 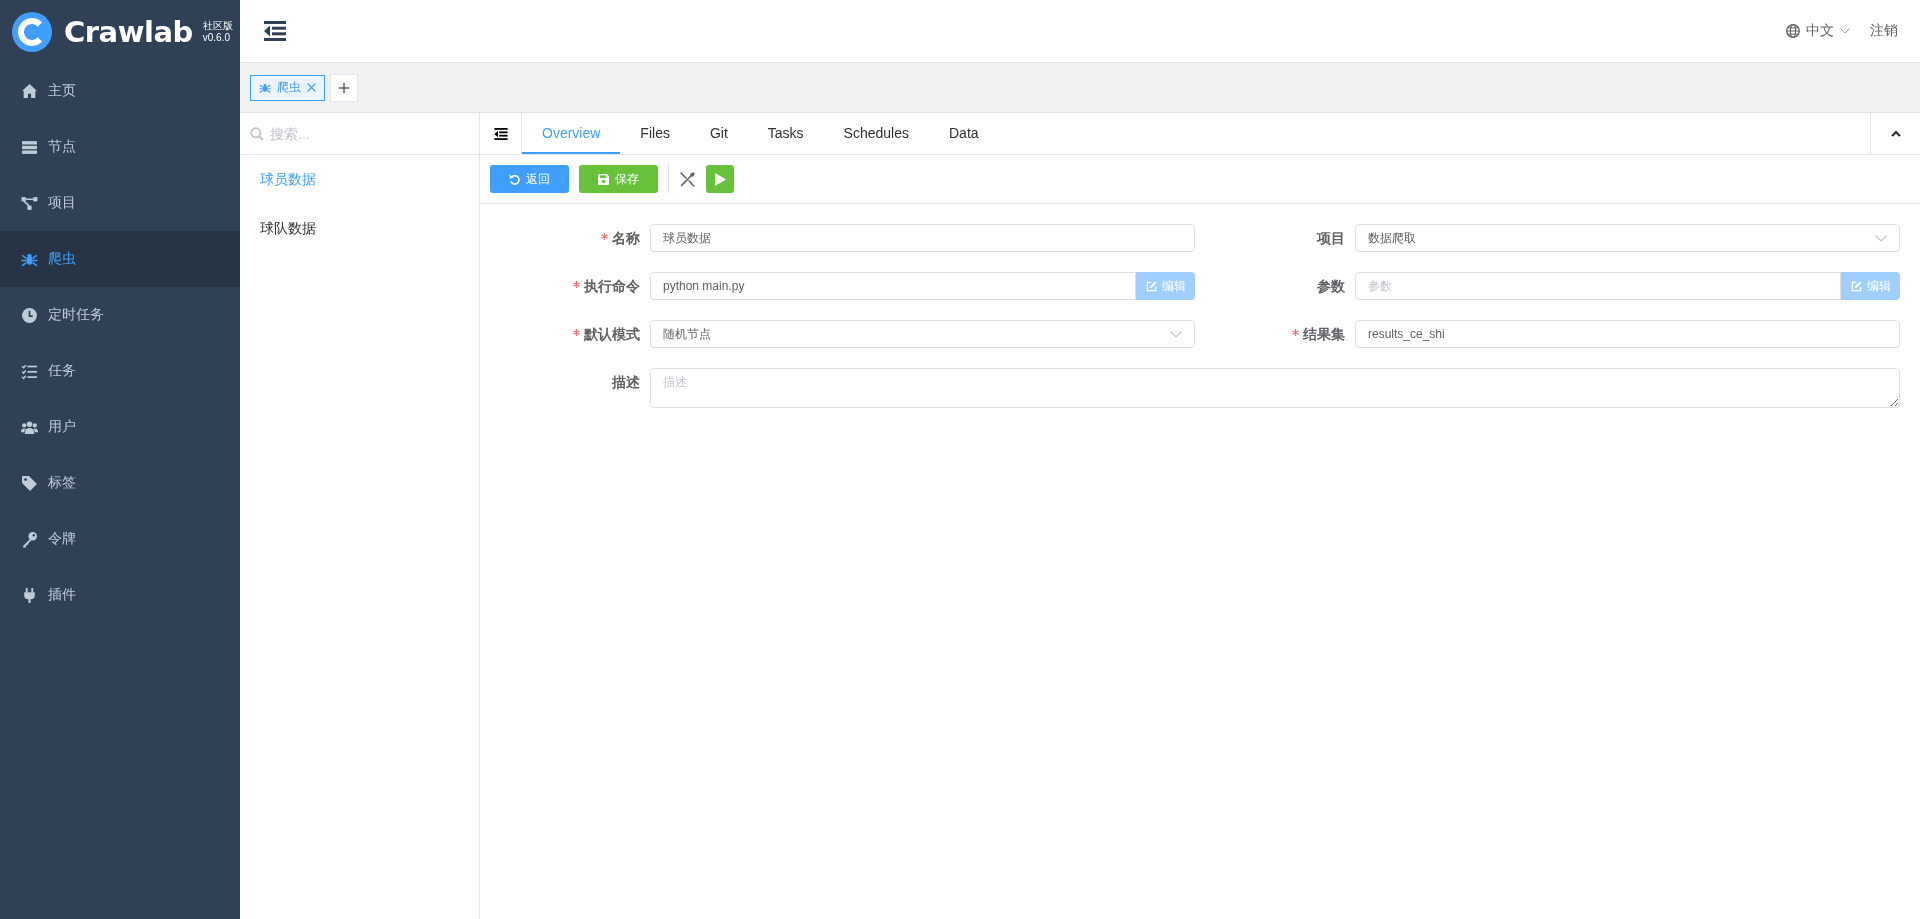 What do you see at coordinates (1324, 334) in the screenshot?
I see `field-label: 结果集` at bounding box center [1324, 334].